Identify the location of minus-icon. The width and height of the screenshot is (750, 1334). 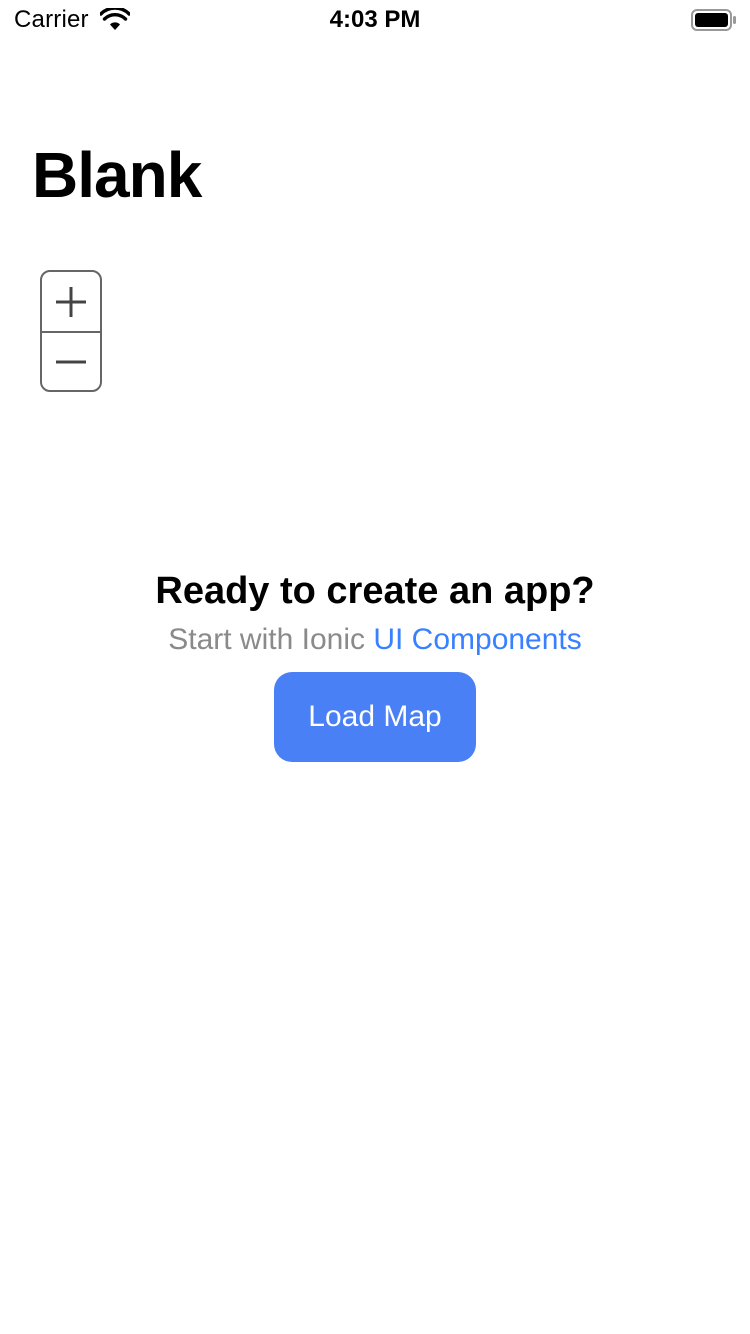
(71, 361).